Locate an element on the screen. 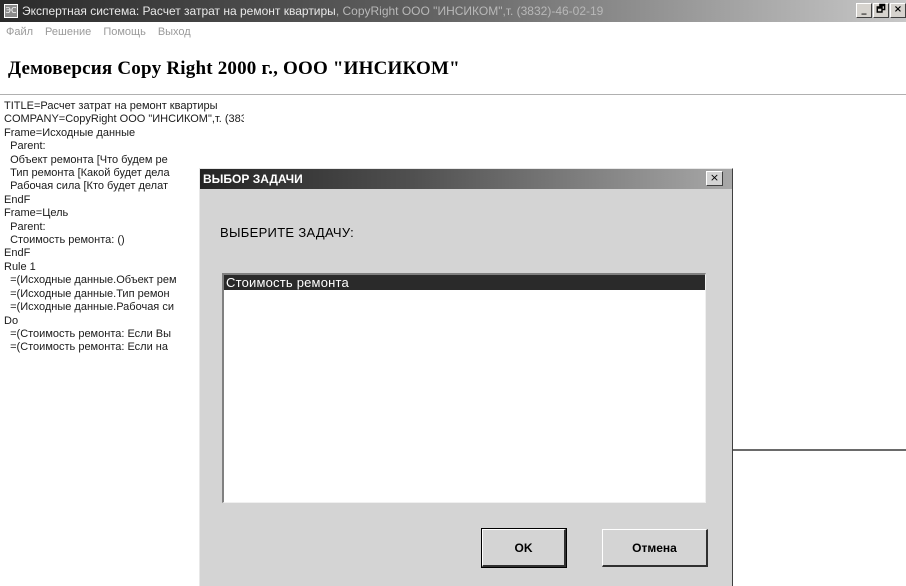 The height and width of the screenshot is (586, 906). listing-bottom-divider is located at coordinates (819, 450).